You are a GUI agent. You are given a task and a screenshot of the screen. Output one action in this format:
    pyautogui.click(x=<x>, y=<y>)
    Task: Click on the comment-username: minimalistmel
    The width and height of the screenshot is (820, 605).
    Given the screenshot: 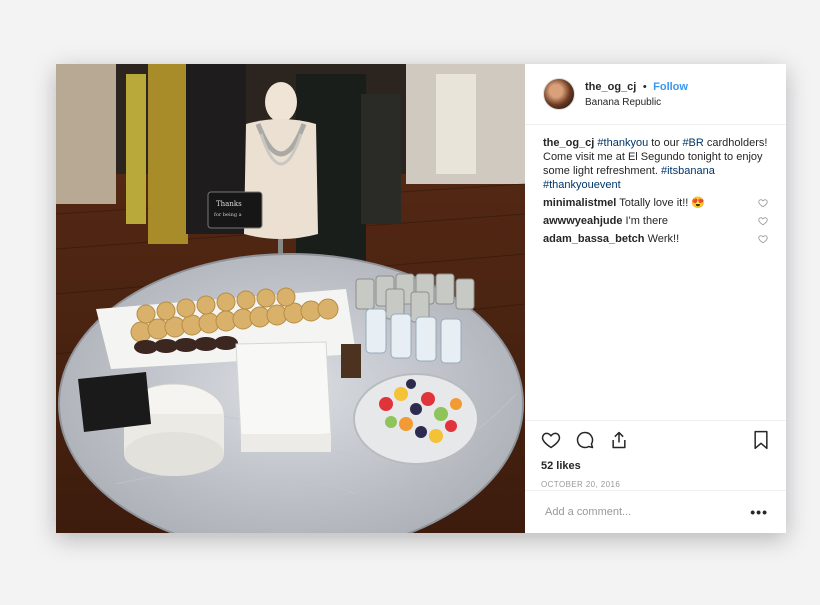 What is the action you would take?
    pyautogui.click(x=579, y=203)
    